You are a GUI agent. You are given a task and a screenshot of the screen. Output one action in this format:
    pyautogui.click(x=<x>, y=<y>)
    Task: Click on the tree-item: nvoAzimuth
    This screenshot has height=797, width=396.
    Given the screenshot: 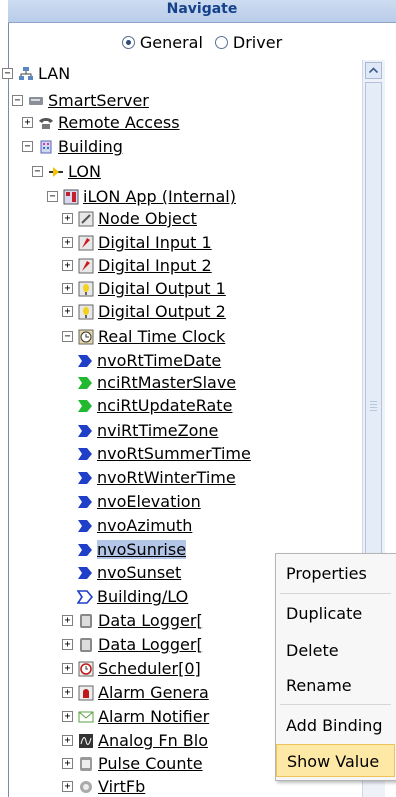 What is the action you would take?
    pyautogui.click(x=134, y=525)
    